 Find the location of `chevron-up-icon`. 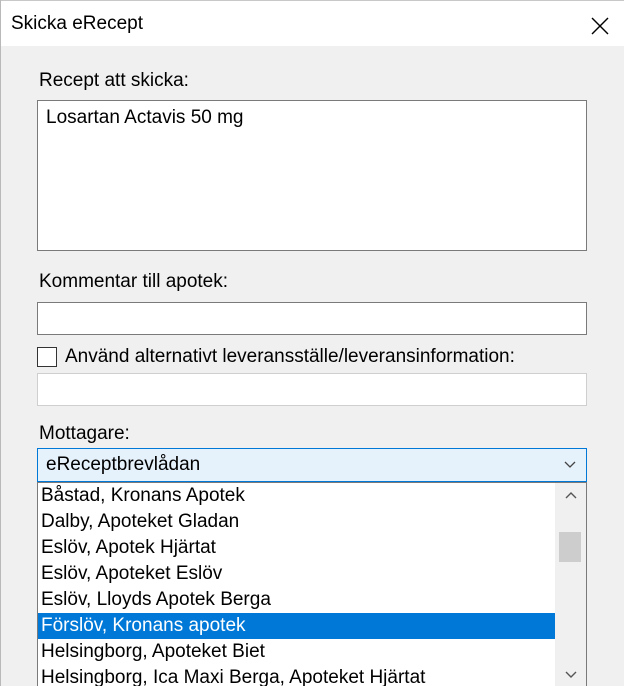

chevron-up-icon is located at coordinates (570, 495).